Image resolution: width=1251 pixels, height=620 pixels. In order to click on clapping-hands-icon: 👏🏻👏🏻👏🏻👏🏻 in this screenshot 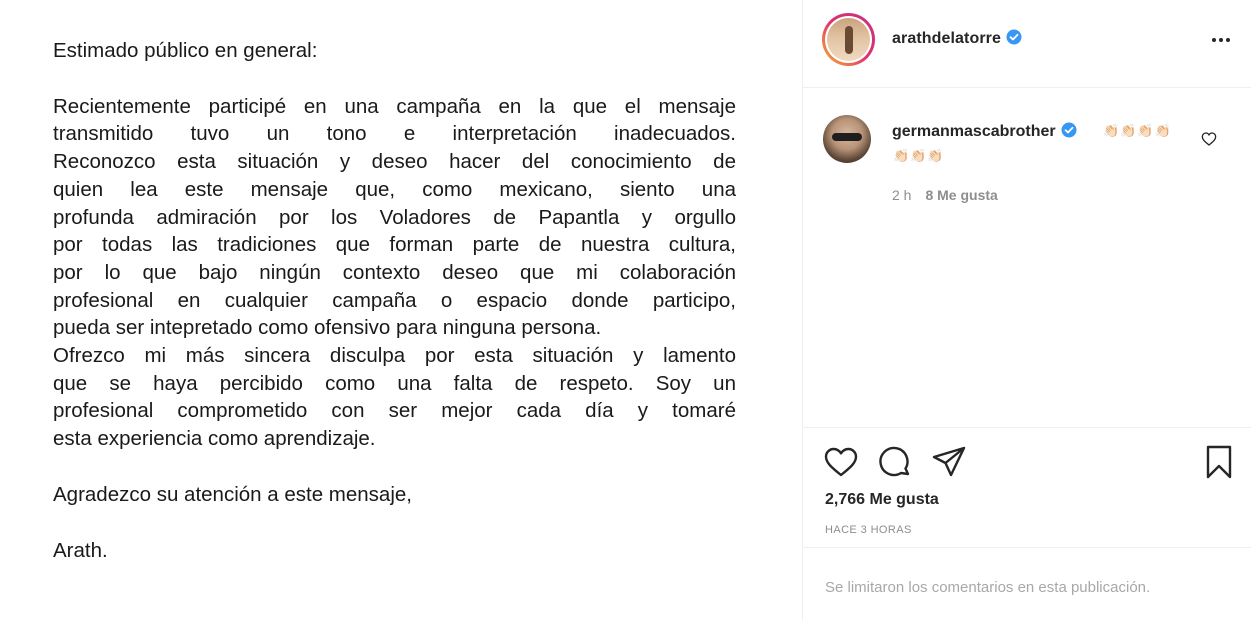, I will do `click(1137, 130)`.